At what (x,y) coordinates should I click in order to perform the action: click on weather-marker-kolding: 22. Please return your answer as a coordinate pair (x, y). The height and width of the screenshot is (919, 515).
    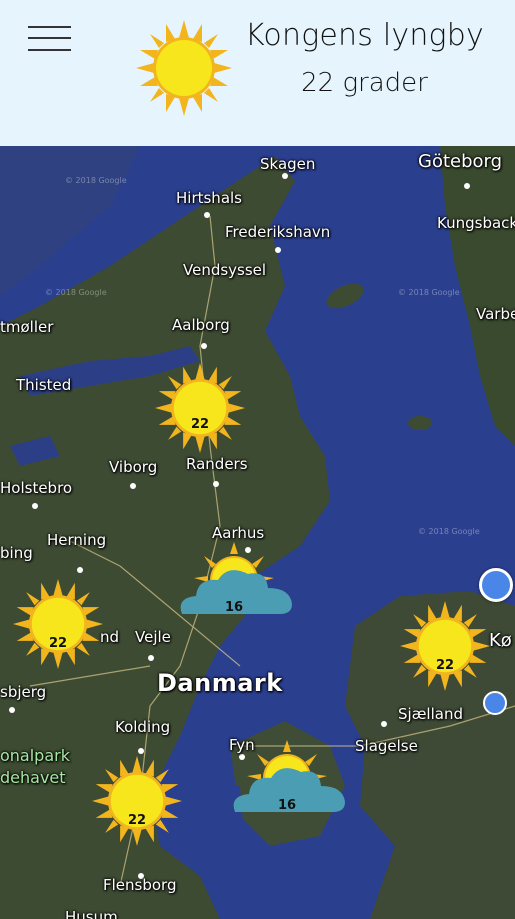
    Looking at the image, I should click on (137, 801).